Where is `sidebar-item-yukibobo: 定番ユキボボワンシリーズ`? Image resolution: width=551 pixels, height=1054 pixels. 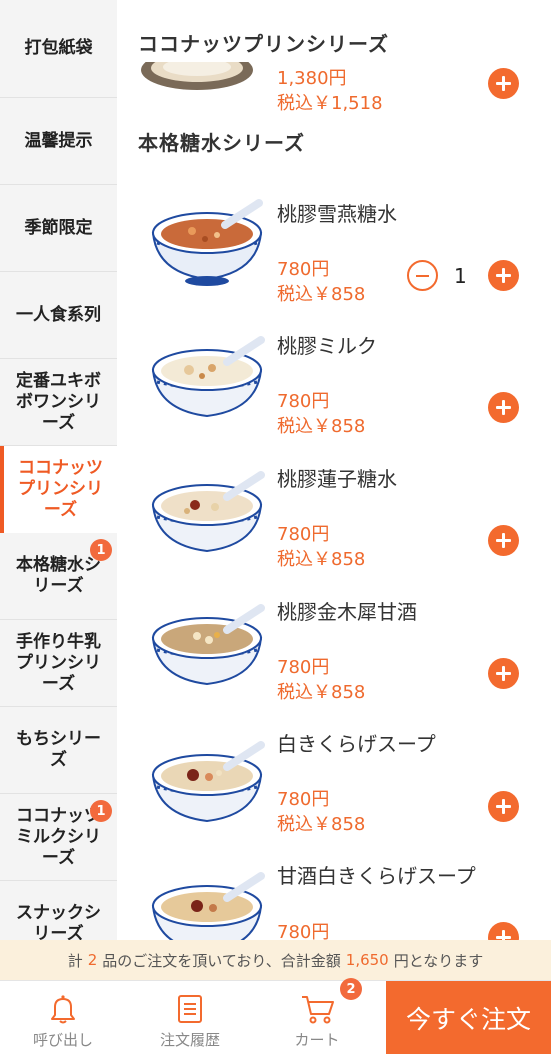 sidebar-item-yukibobo: 定番ユキボボワンシリーズ is located at coordinates (58, 402).